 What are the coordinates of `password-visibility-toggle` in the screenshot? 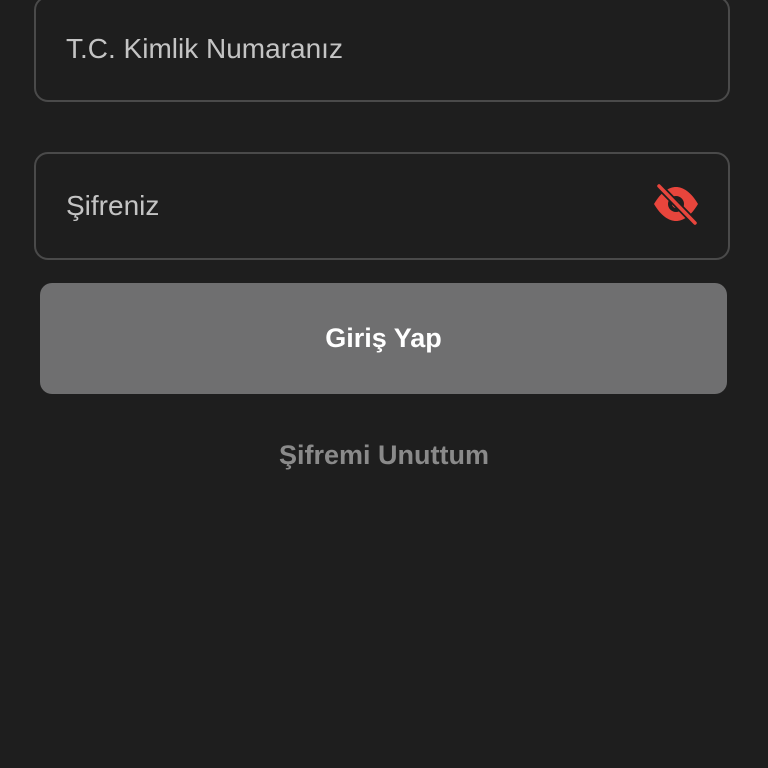 It's located at (676, 206).